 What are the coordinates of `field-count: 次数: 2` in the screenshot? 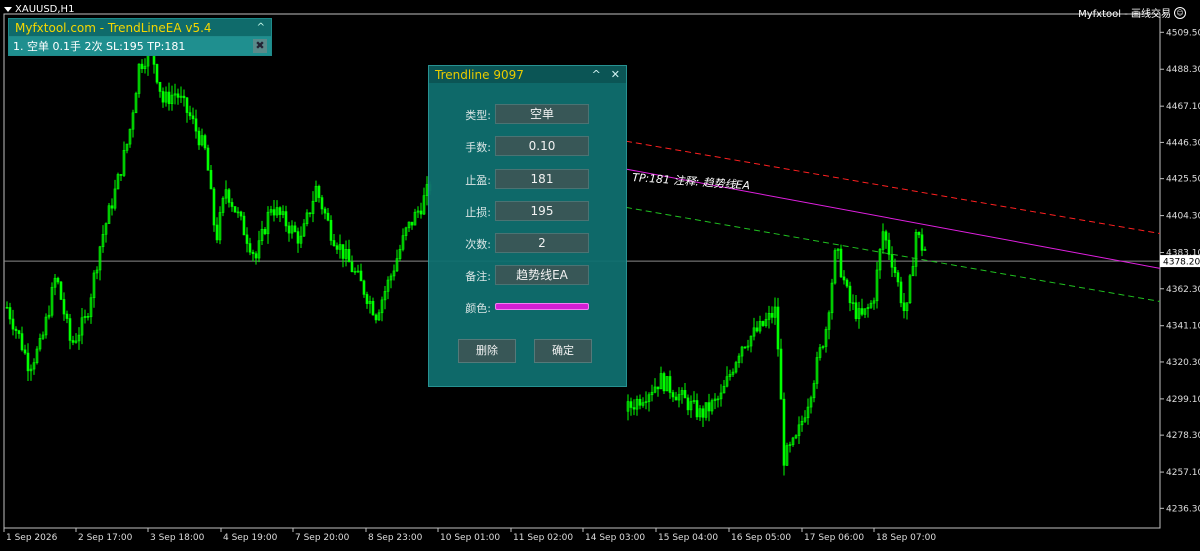 It's located at (527, 243).